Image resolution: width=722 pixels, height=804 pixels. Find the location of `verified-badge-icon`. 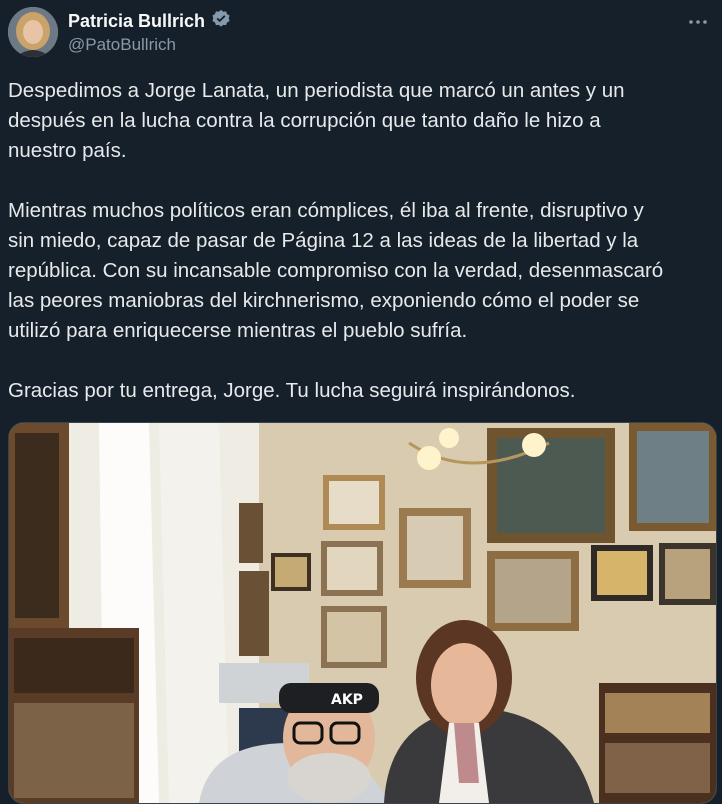

verified-badge-icon is located at coordinates (221, 21).